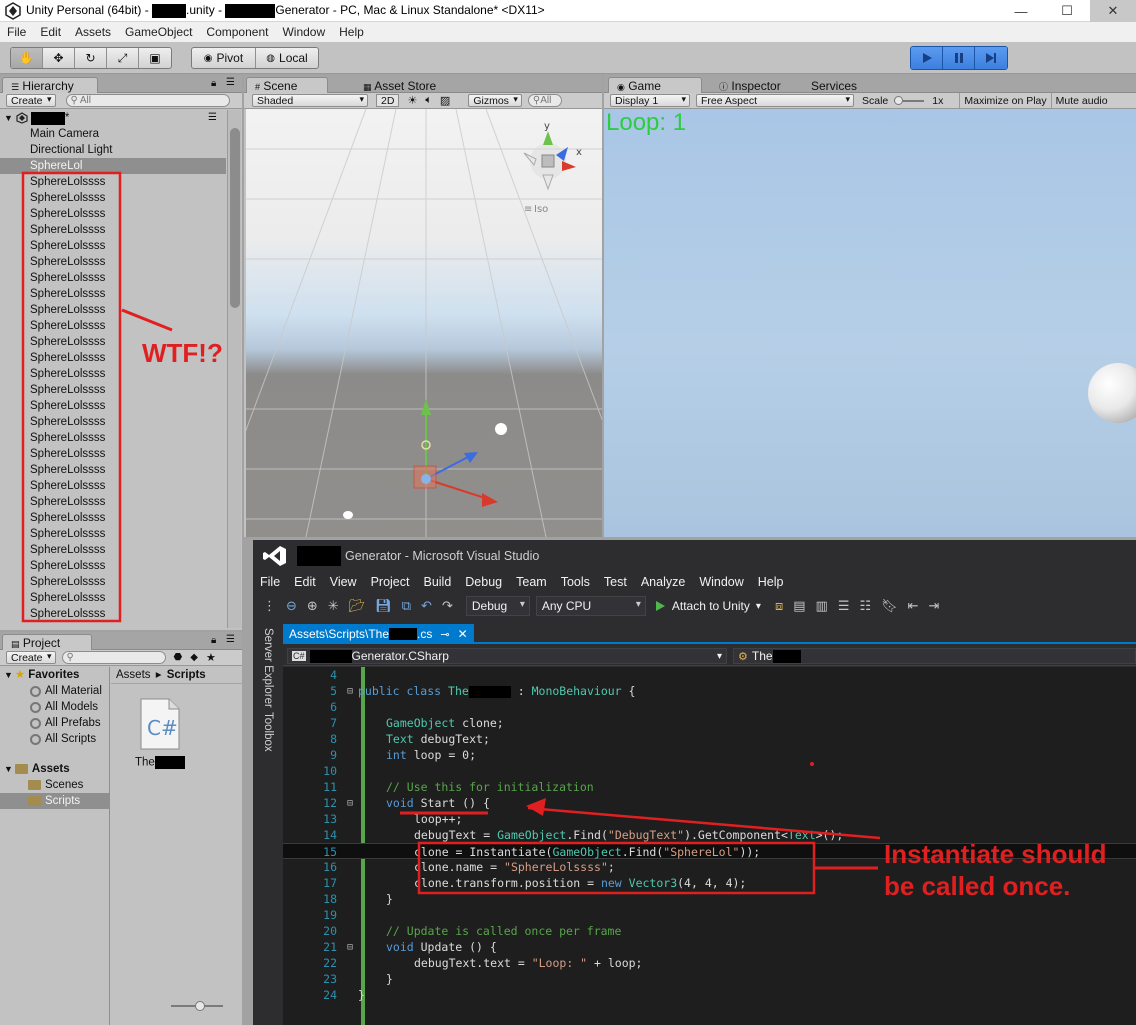  I want to click on tab-game: ◉ Game, so click(655, 85).